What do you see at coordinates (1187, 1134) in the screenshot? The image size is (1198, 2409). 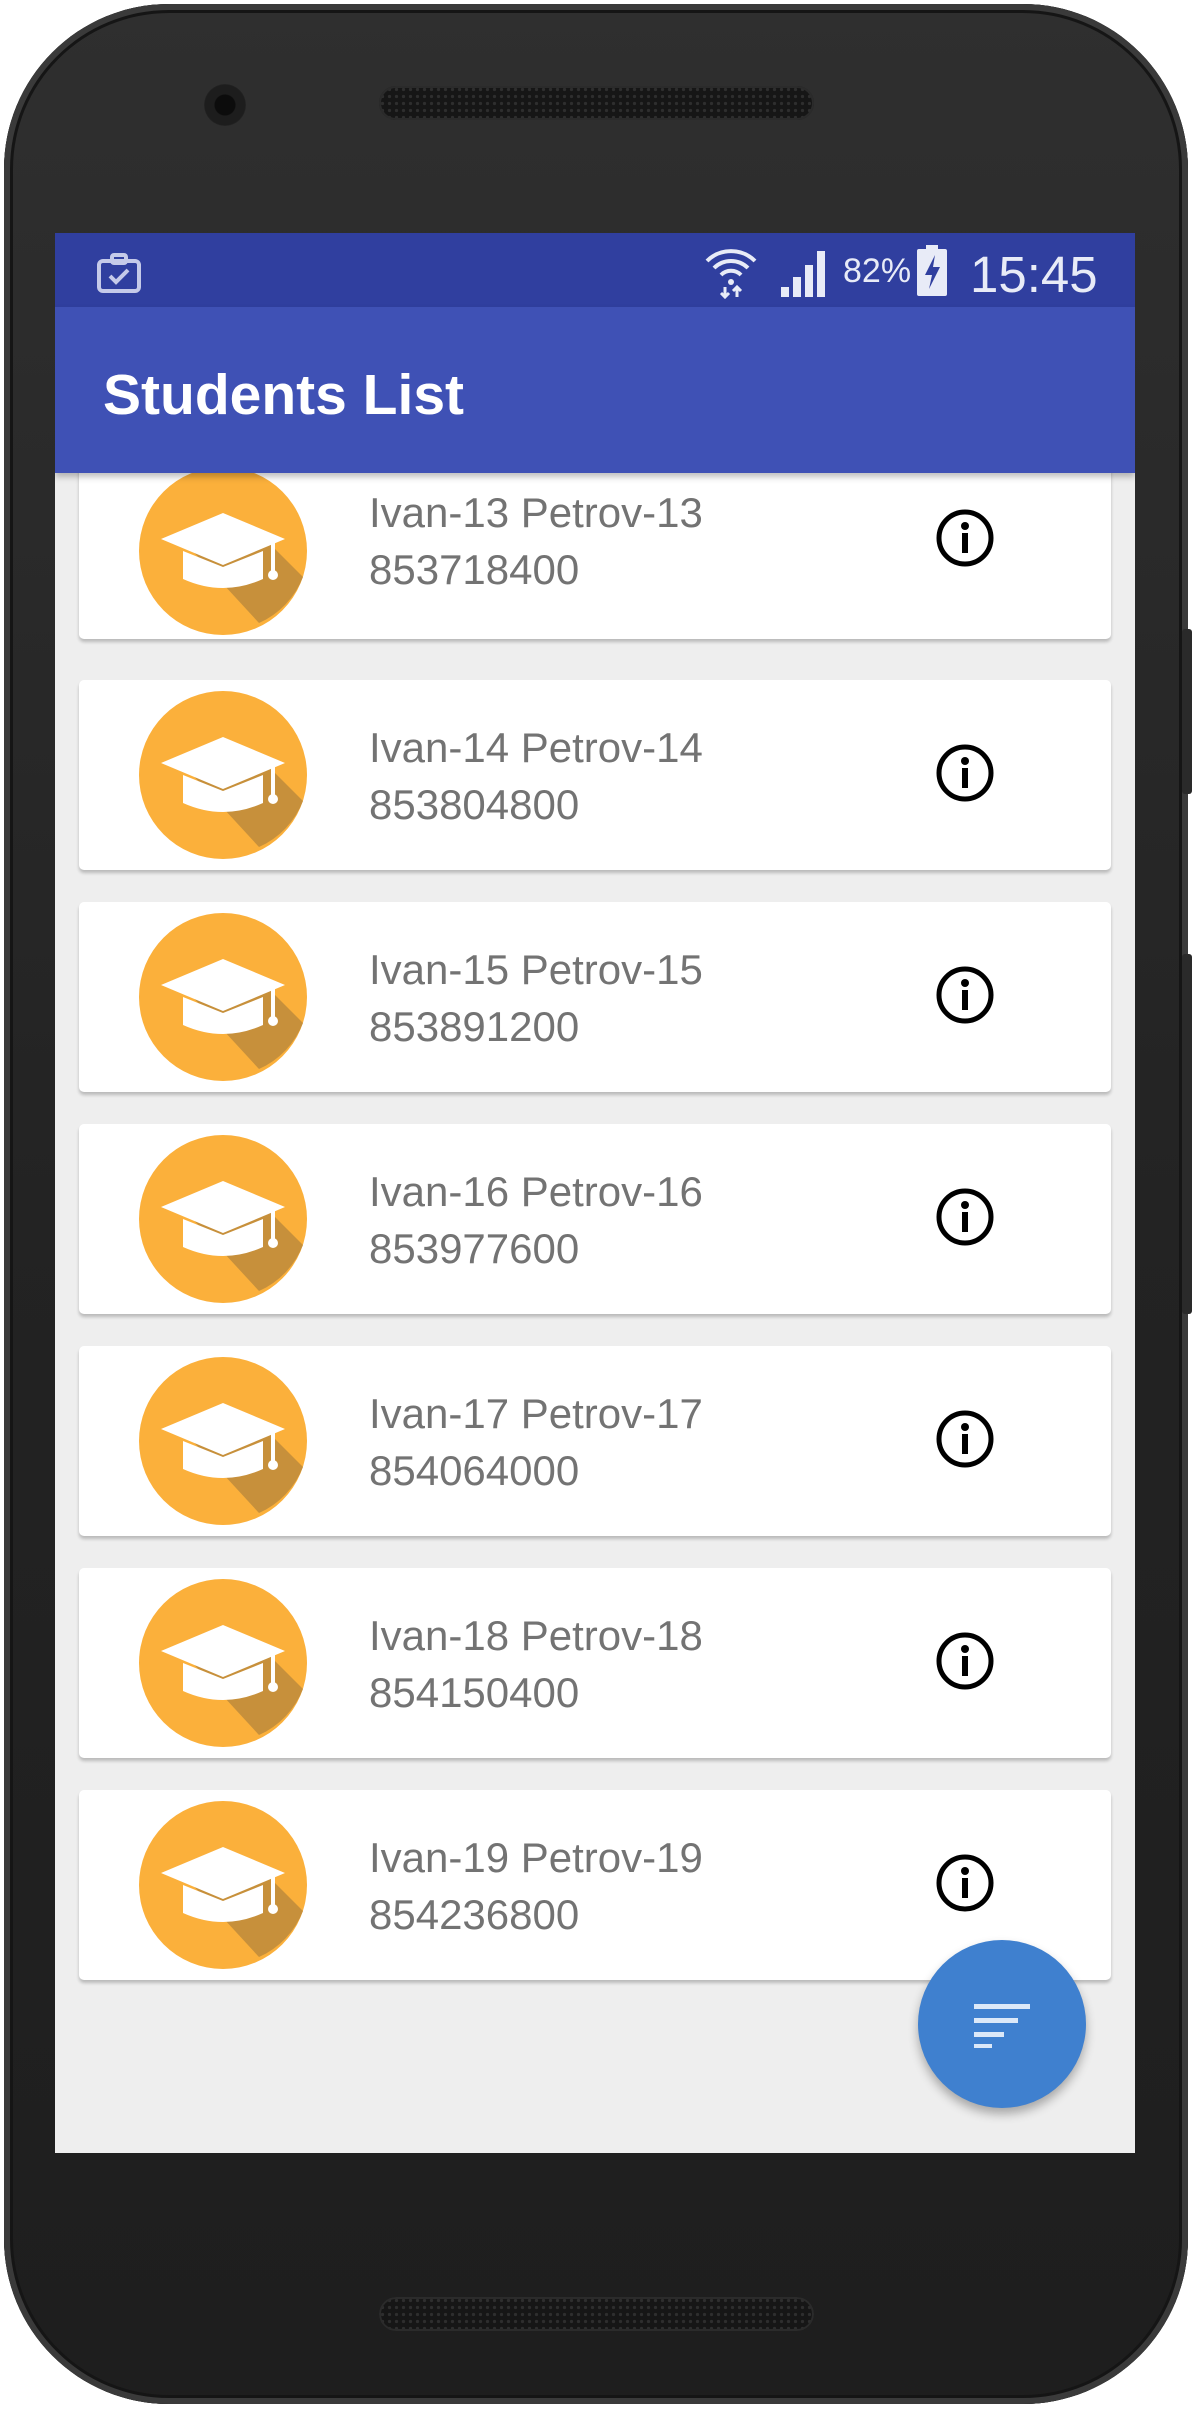 I see `volume-button` at bounding box center [1187, 1134].